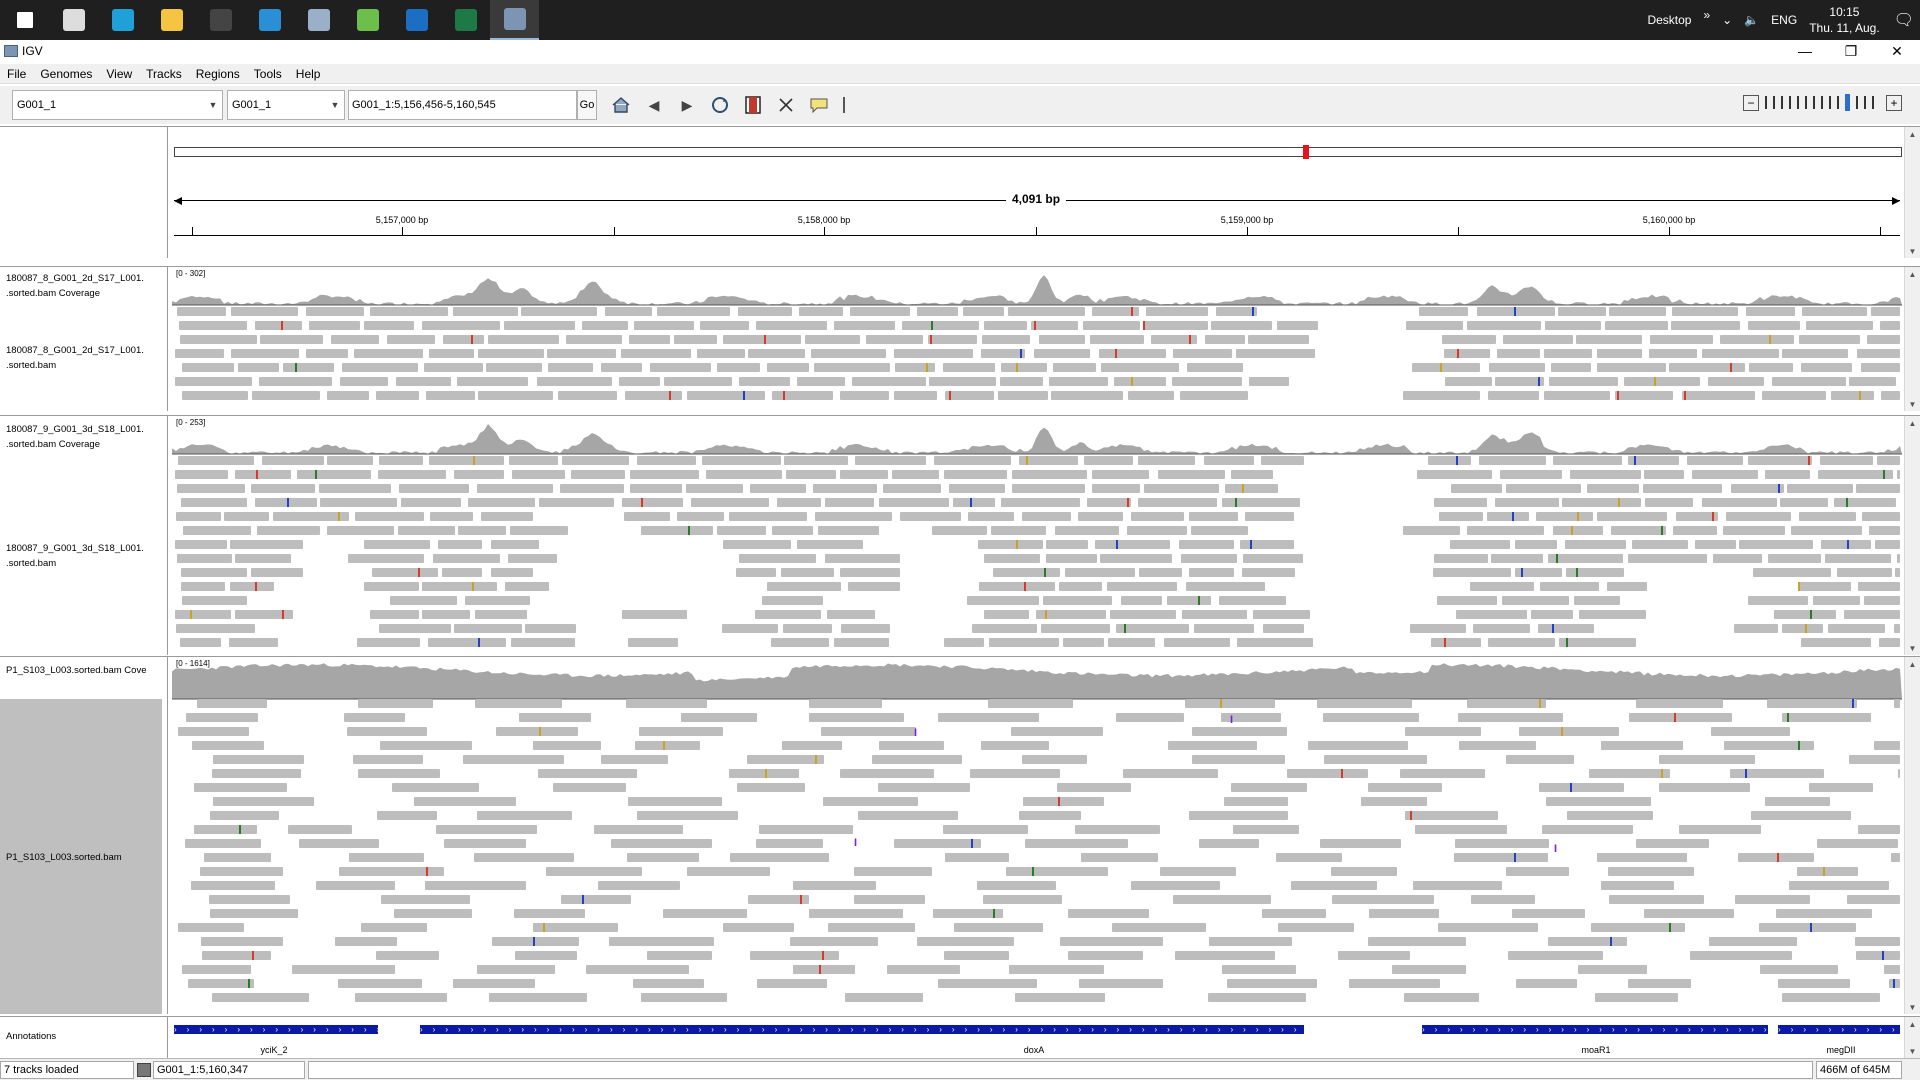 The height and width of the screenshot is (1080, 1920). What do you see at coordinates (1838, 102) in the screenshot?
I see `zoom-tick` at bounding box center [1838, 102].